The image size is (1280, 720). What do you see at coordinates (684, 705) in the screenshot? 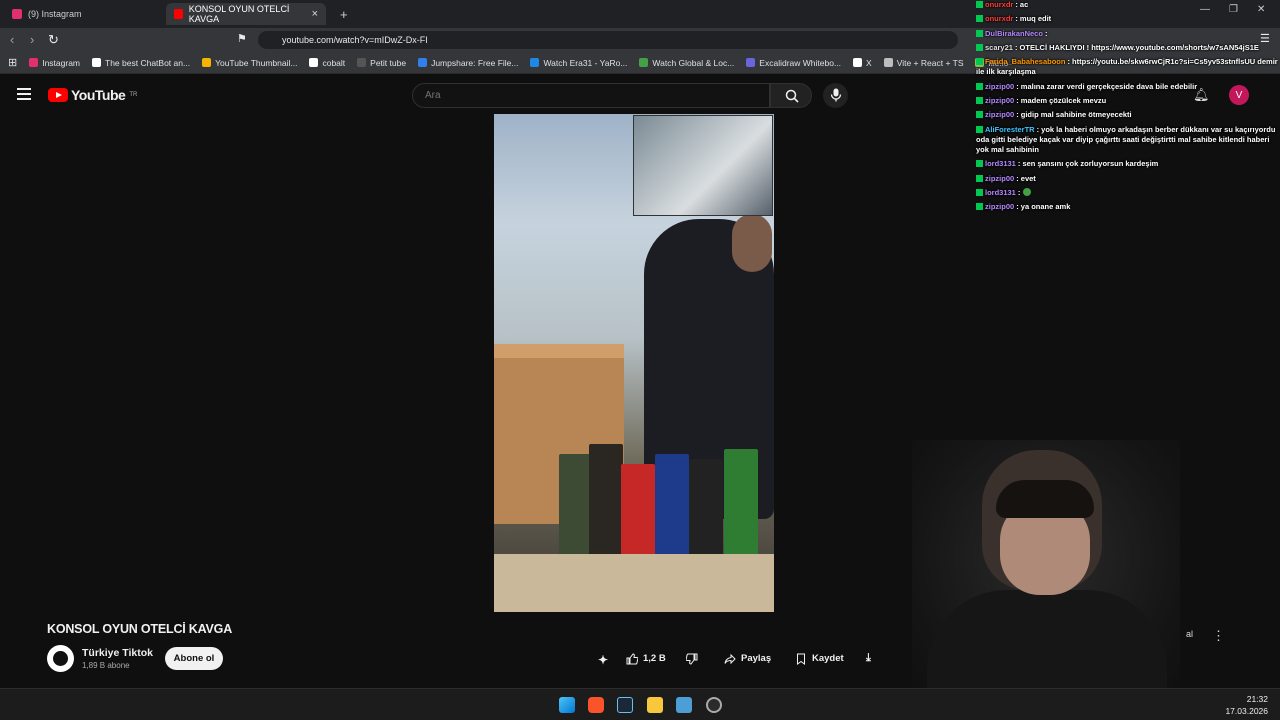
I see `media-app-icon` at bounding box center [684, 705].